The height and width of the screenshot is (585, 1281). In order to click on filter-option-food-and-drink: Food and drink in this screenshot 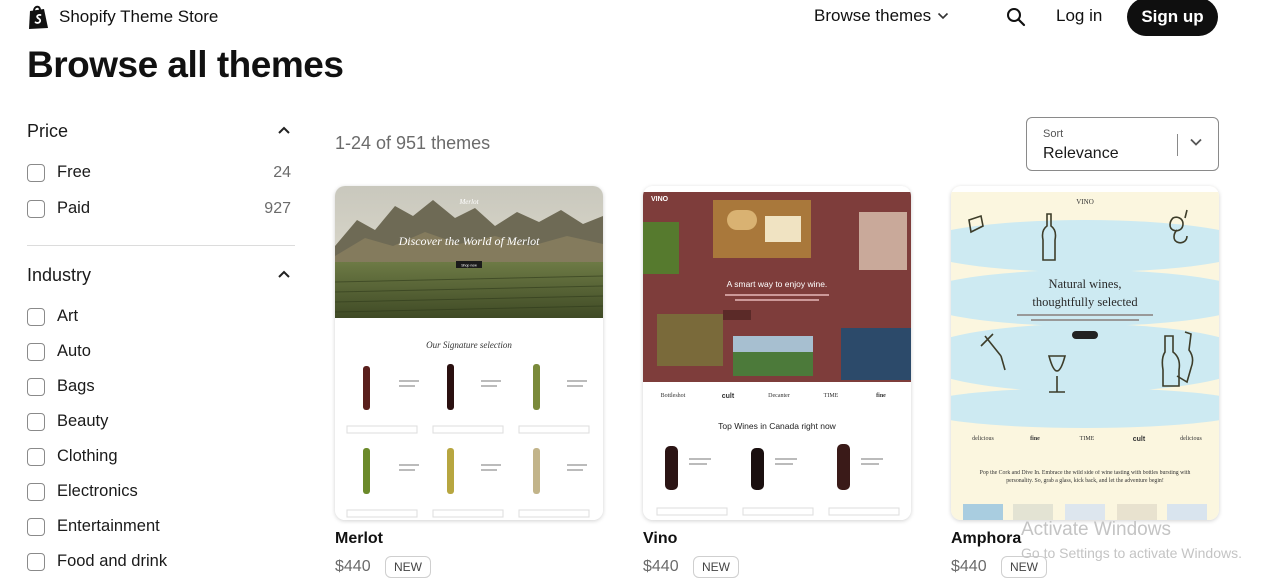, I will do `click(159, 561)`.